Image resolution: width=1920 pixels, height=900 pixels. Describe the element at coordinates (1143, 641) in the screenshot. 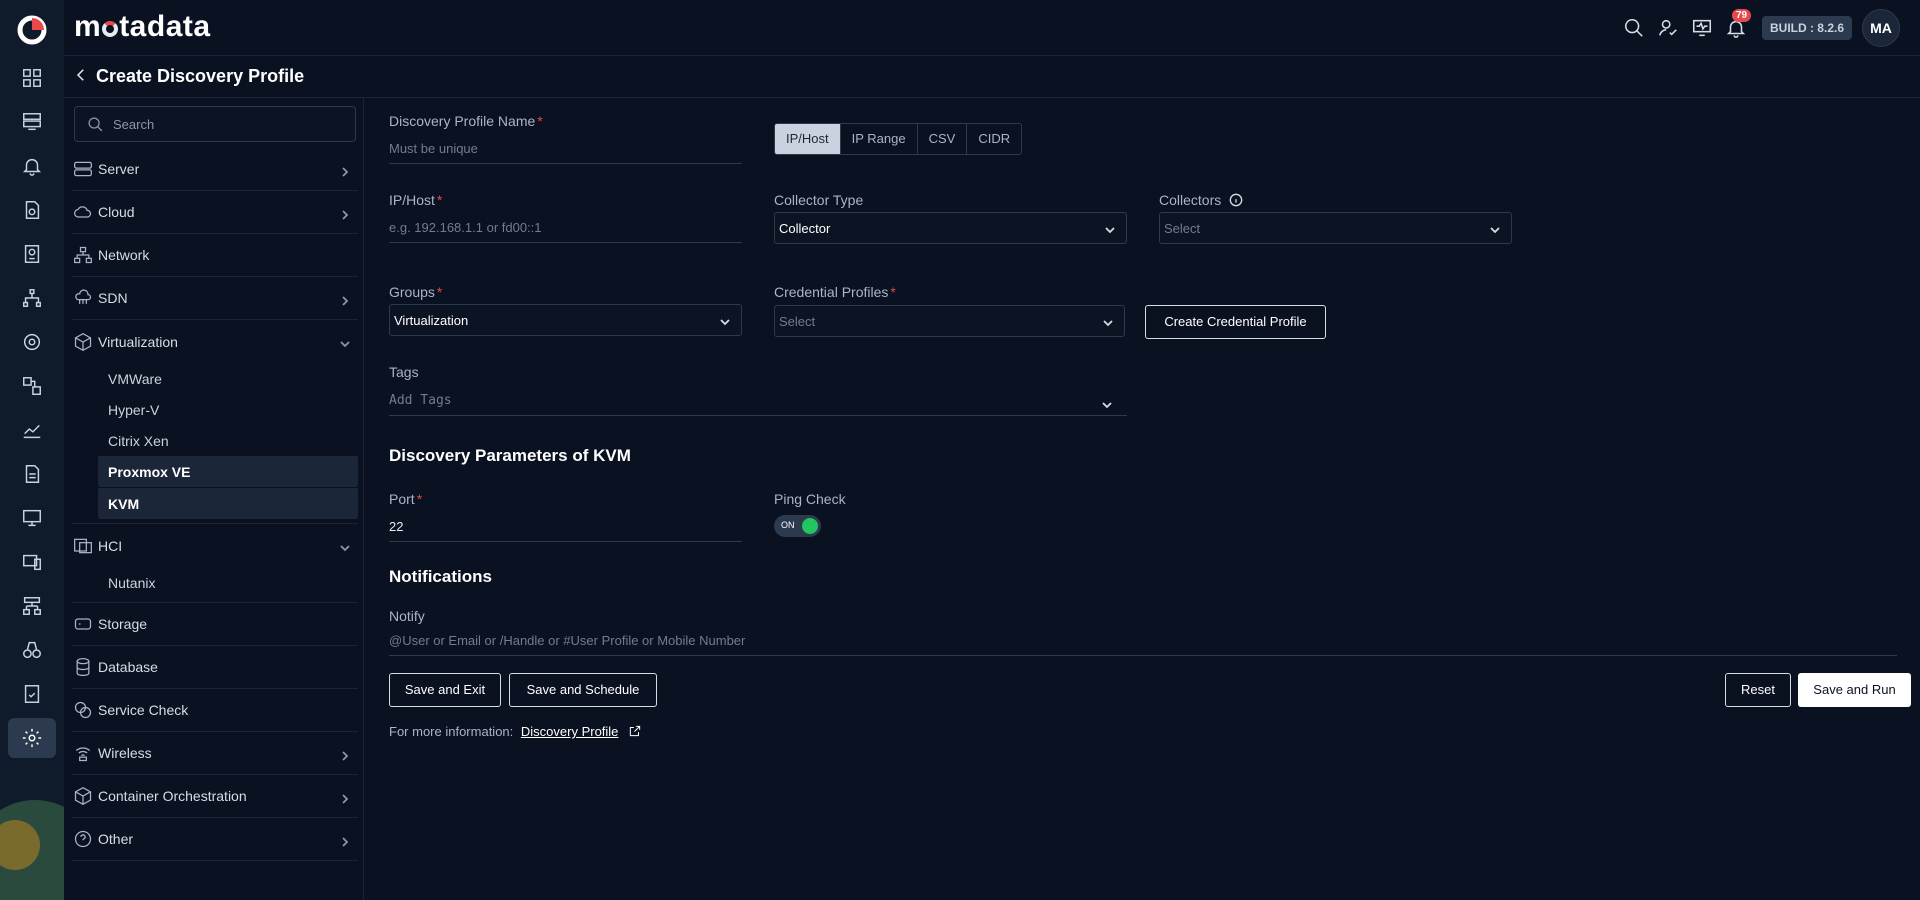

I see `notify-input` at that location.